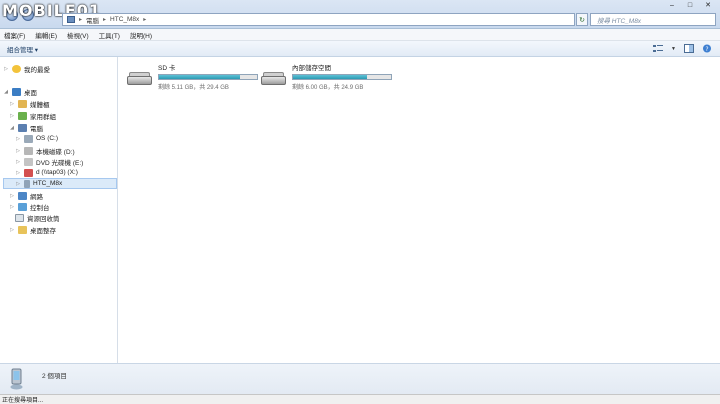 The image size is (720, 404). I want to click on drive-free-space: 剩餘 6.00 GB，共 24.9 GB, so click(328, 88).